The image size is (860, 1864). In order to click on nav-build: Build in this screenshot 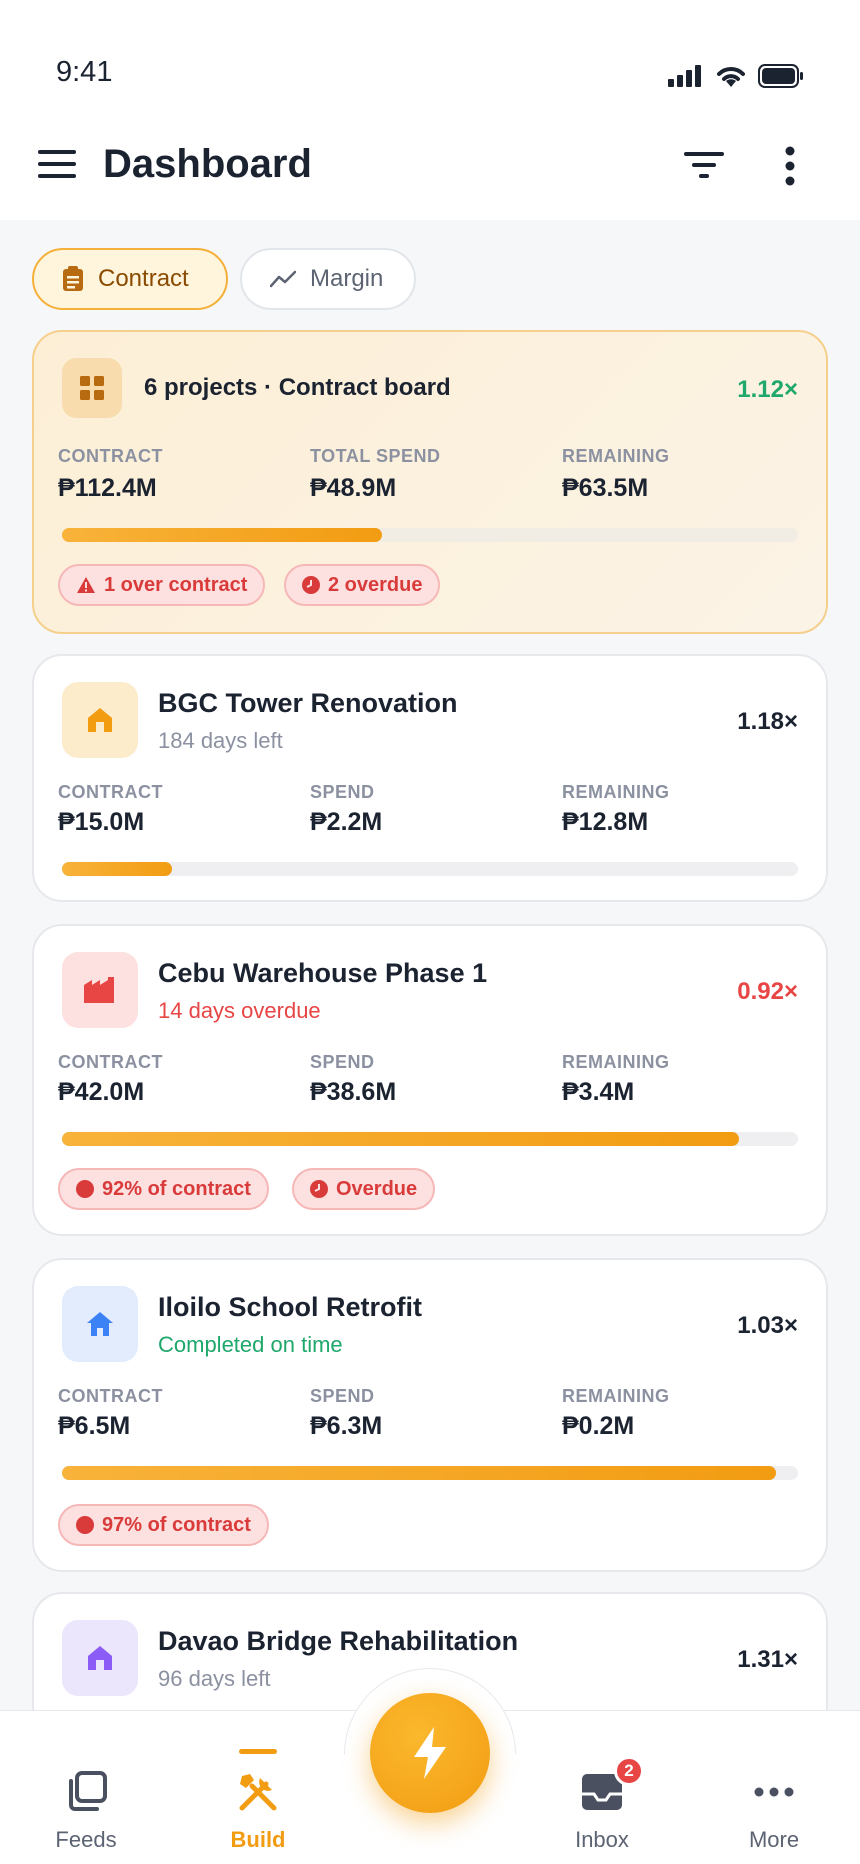, I will do `click(258, 1787)`.